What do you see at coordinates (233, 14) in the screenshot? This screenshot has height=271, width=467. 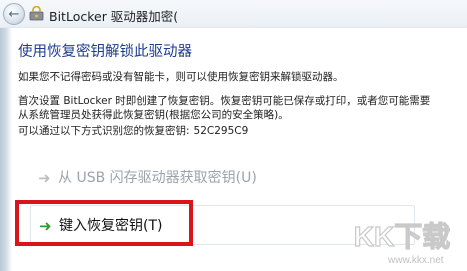 I see `title-bar: ← BitLocker 驱动器加密(` at bounding box center [233, 14].